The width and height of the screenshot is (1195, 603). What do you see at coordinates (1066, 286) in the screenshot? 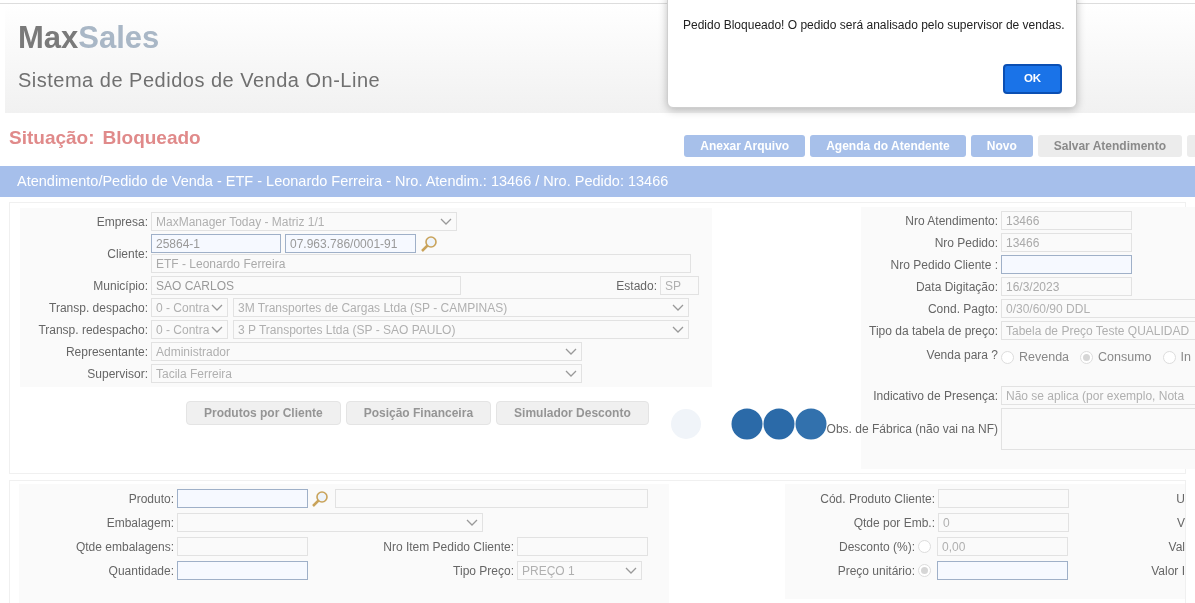
I see `input-field: 16/3/2023` at bounding box center [1066, 286].